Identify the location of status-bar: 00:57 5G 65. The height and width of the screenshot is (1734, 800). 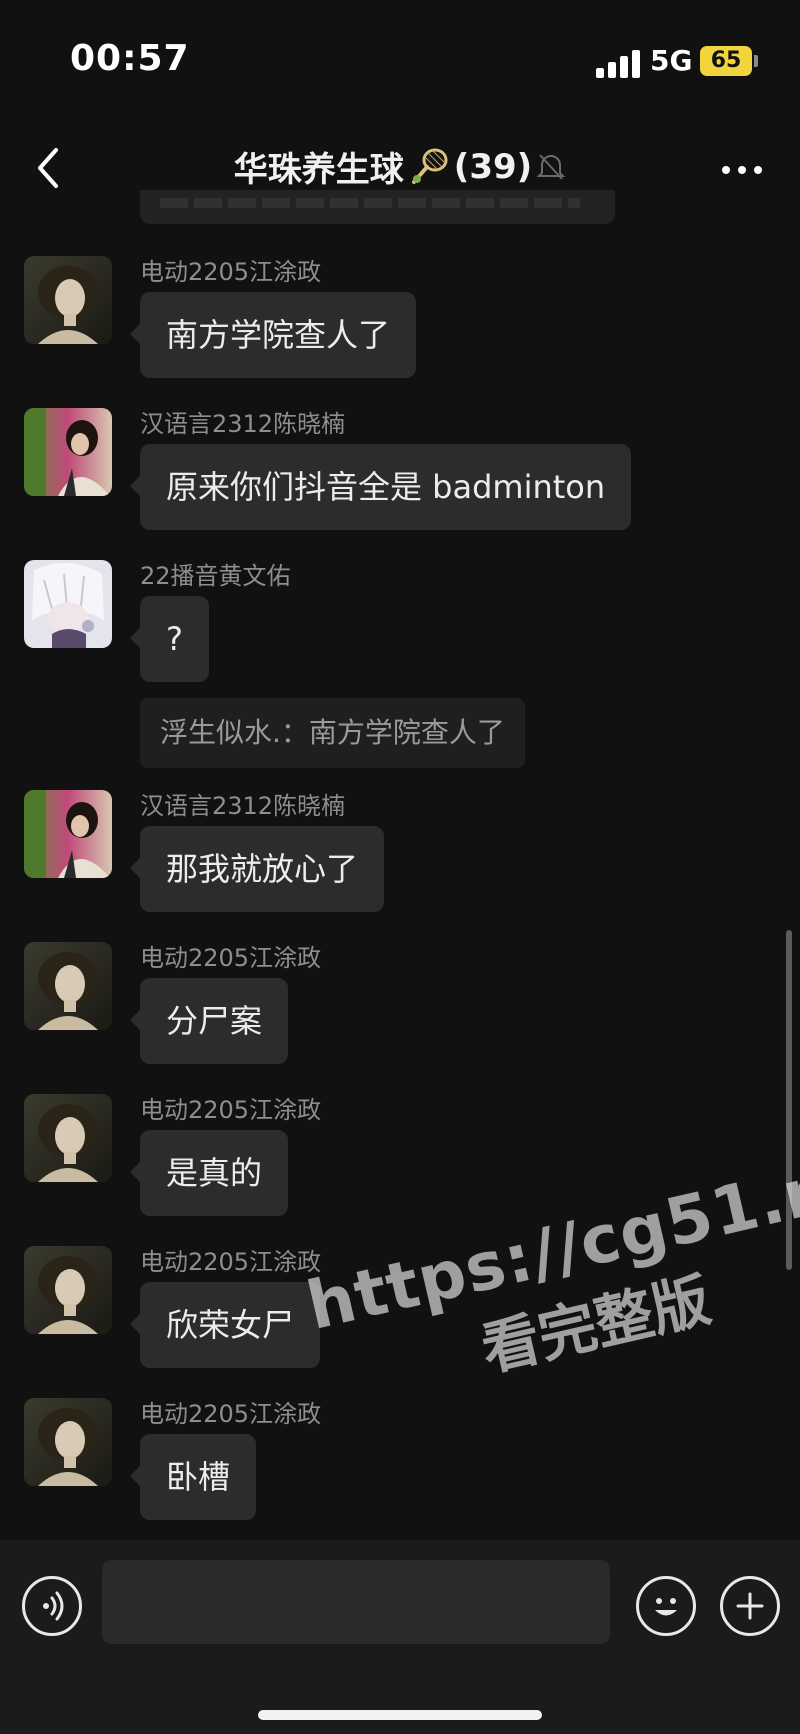
(400, 60).